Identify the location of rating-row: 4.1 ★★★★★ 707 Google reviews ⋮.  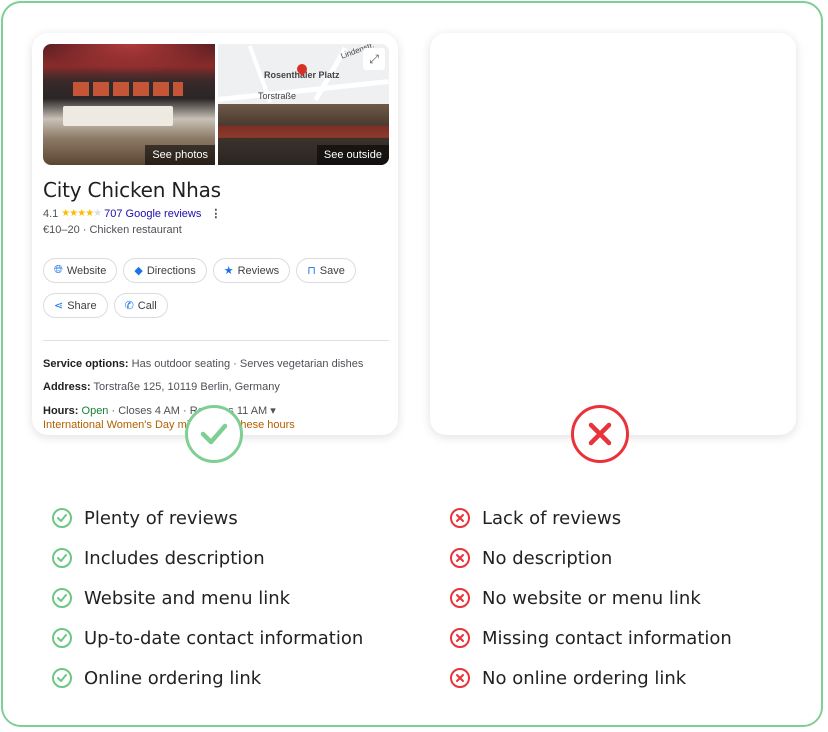
(132, 214).